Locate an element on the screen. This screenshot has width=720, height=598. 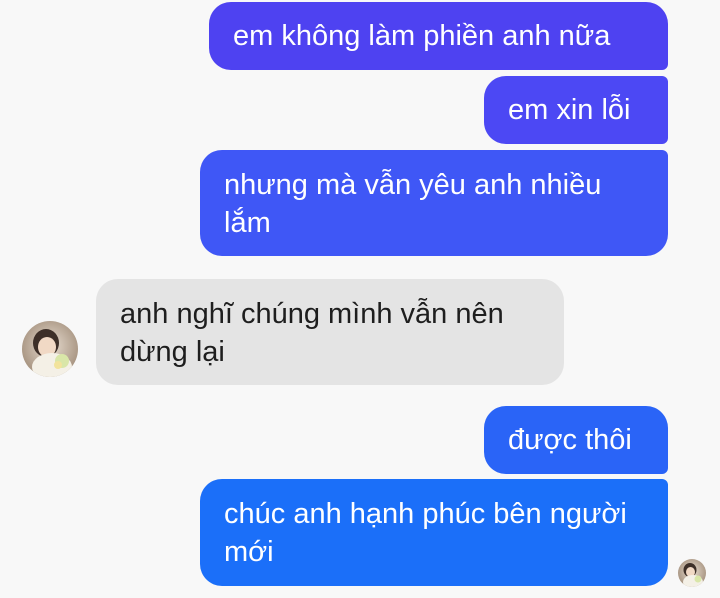
read-receipt-avatar-icon is located at coordinates (692, 573).